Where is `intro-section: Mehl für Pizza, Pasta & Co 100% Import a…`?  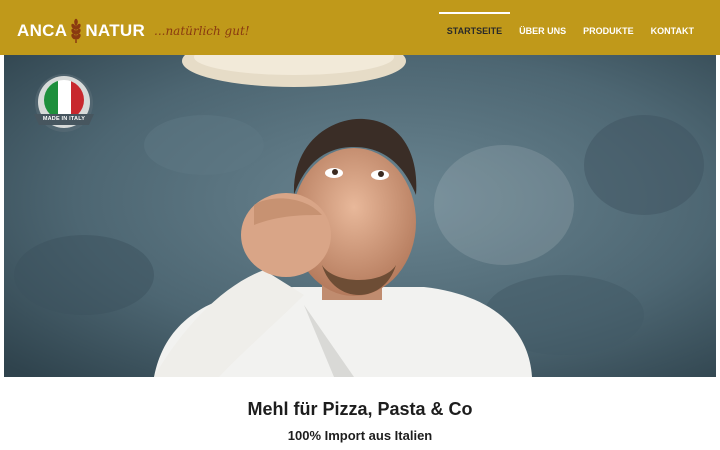
intro-section: Mehl für Pizza, Pasta & Co 100% Import a… is located at coordinates (360, 410).